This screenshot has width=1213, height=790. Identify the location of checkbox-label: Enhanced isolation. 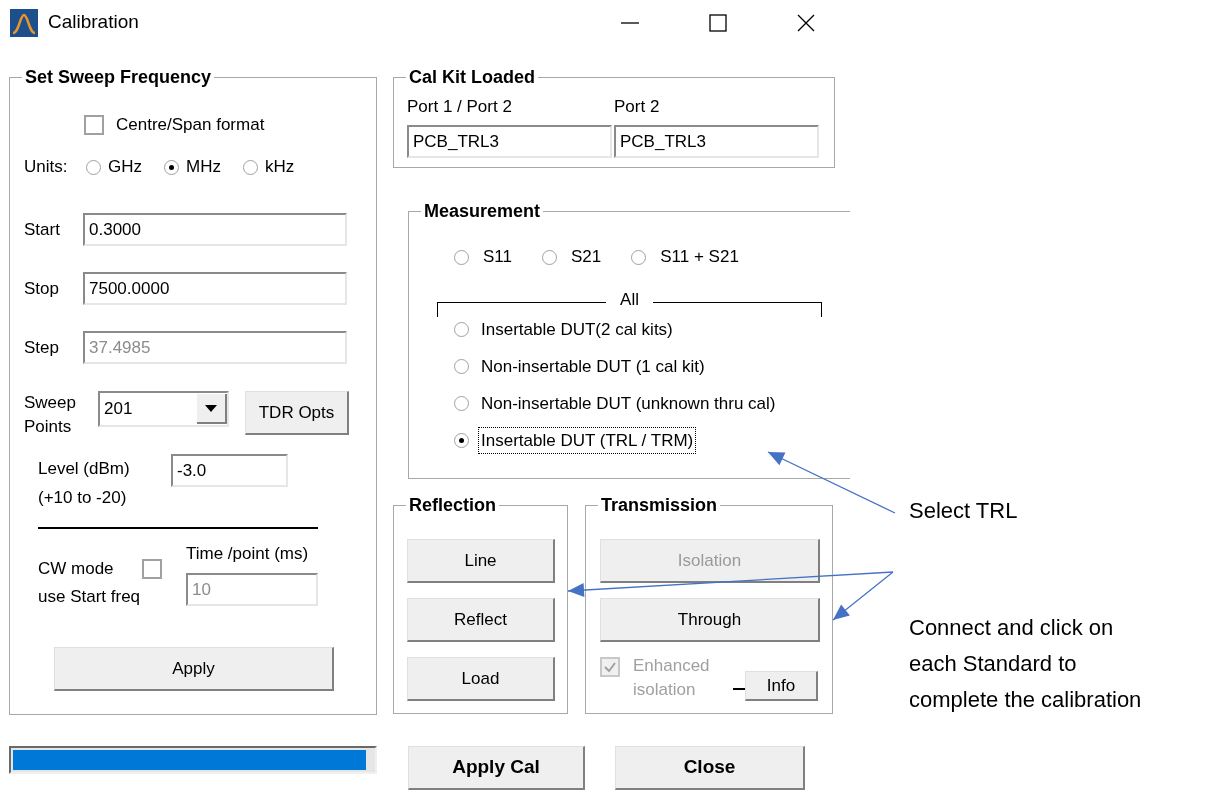
(672, 678).